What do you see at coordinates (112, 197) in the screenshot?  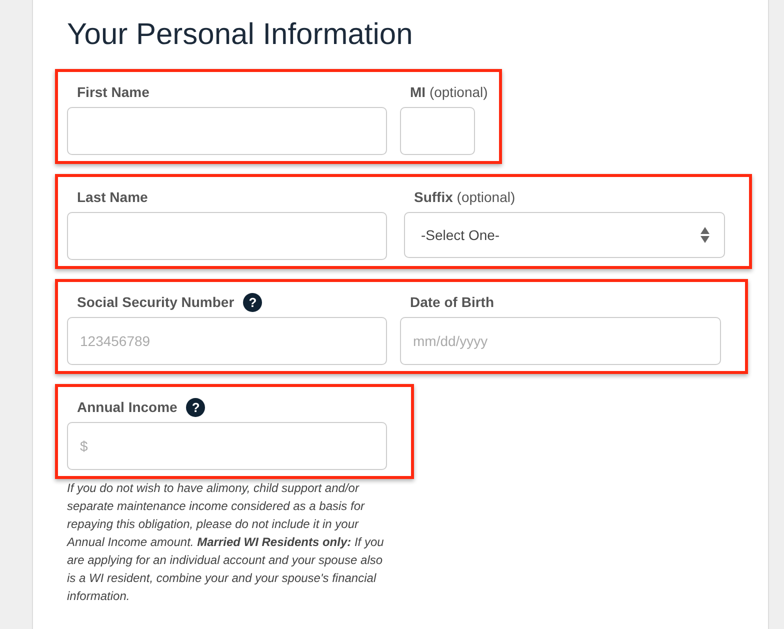 I see `field-label: Last Name` at bounding box center [112, 197].